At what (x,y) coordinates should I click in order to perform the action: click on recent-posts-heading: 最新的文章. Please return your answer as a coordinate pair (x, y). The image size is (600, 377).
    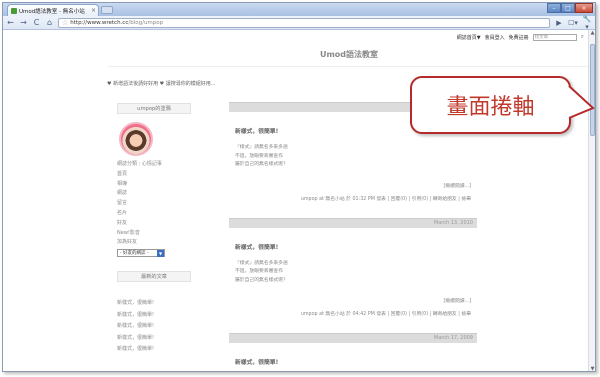
    Looking at the image, I should click on (154, 277).